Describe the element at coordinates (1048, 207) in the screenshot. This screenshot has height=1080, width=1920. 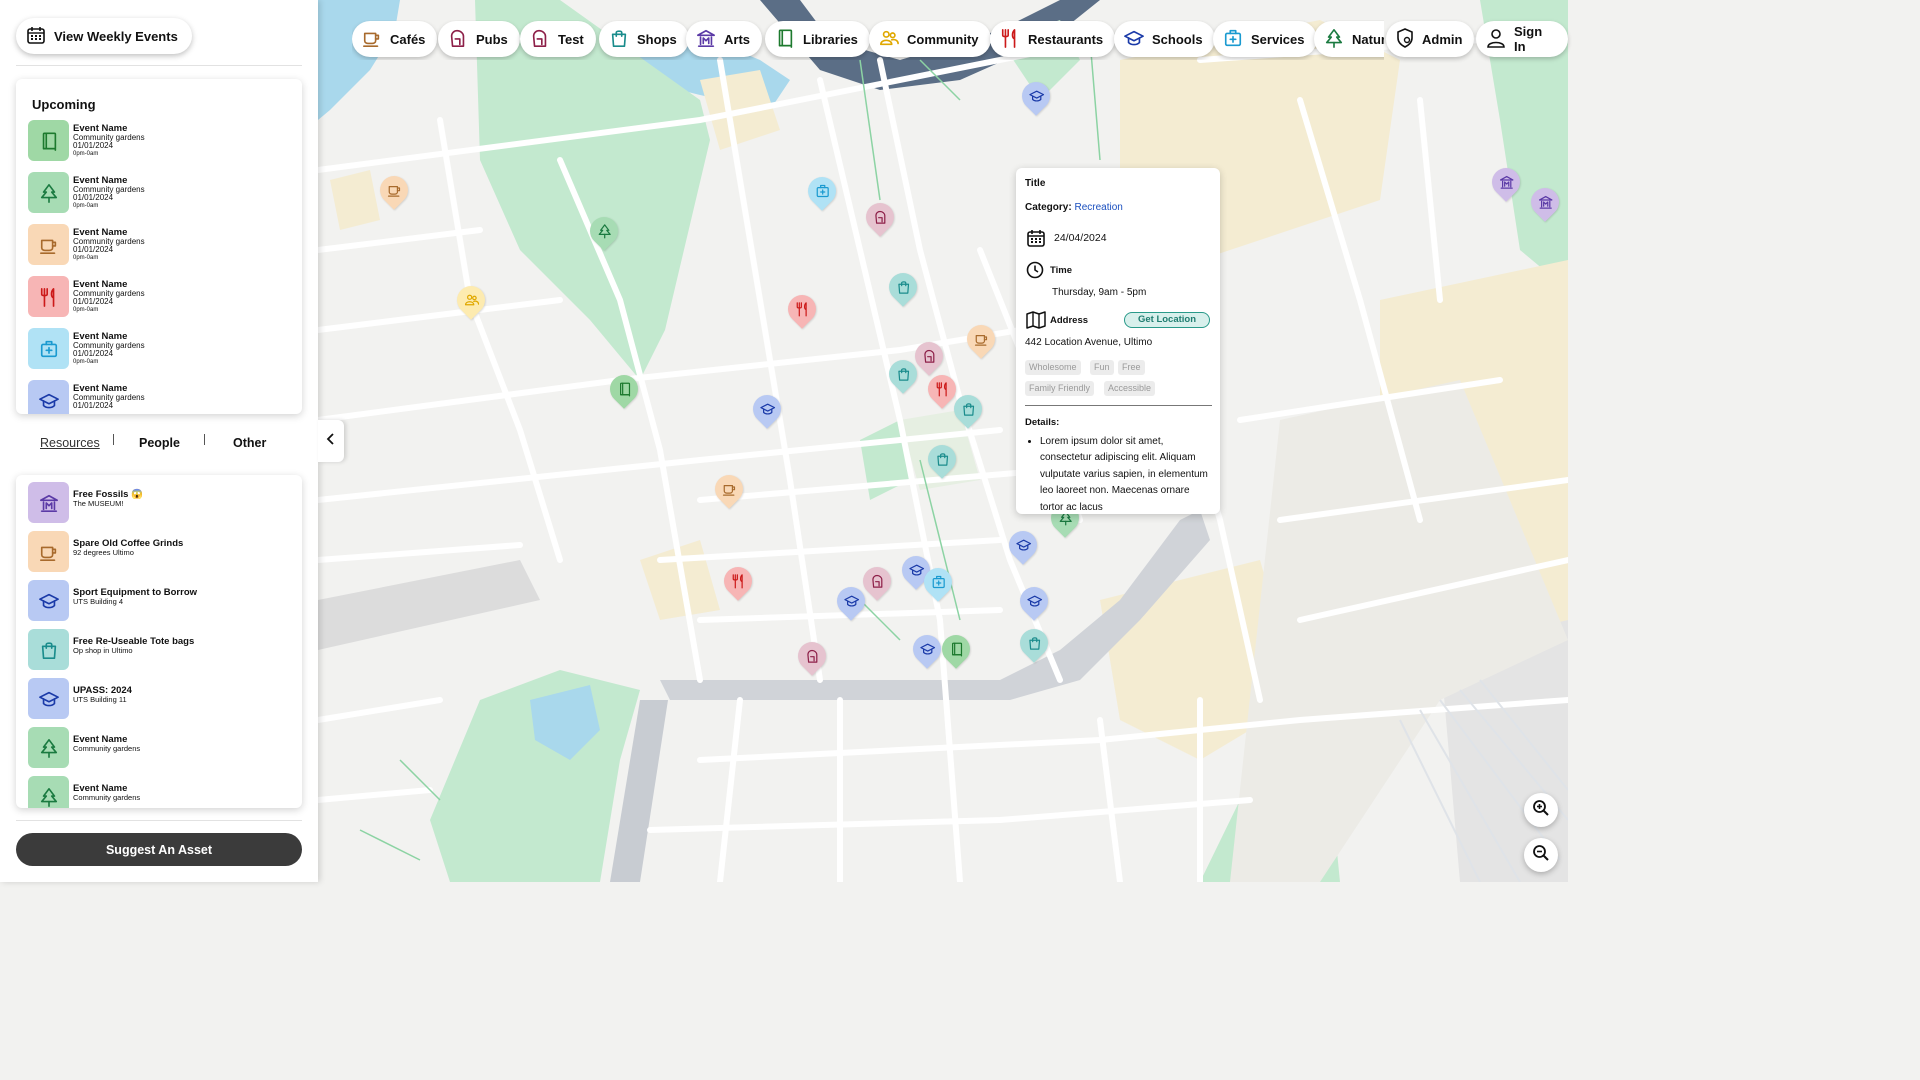
I see `popup-category-label: Category:` at that location.